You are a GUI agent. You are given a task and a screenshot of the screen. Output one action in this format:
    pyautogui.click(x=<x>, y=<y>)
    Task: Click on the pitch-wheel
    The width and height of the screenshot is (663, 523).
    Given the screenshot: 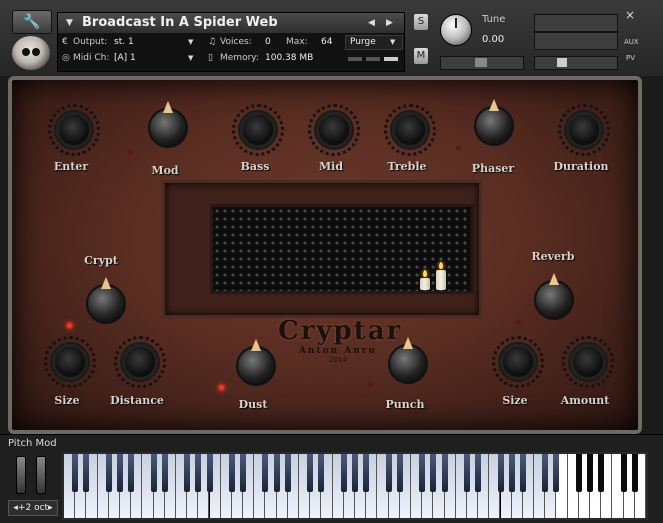 What is the action you would take?
    pyautogui.click(x=21, y=475)
    